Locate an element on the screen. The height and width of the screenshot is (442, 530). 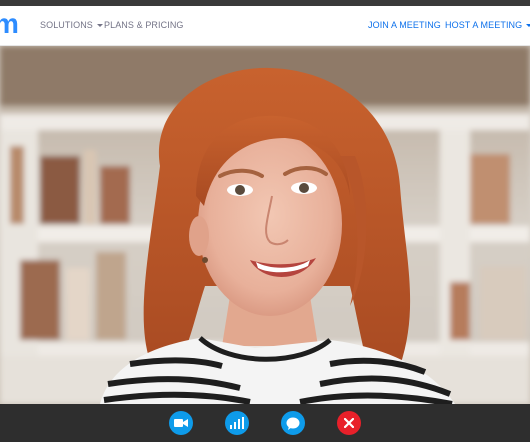
signal-bars-icon is located at coordinates (237, 423).